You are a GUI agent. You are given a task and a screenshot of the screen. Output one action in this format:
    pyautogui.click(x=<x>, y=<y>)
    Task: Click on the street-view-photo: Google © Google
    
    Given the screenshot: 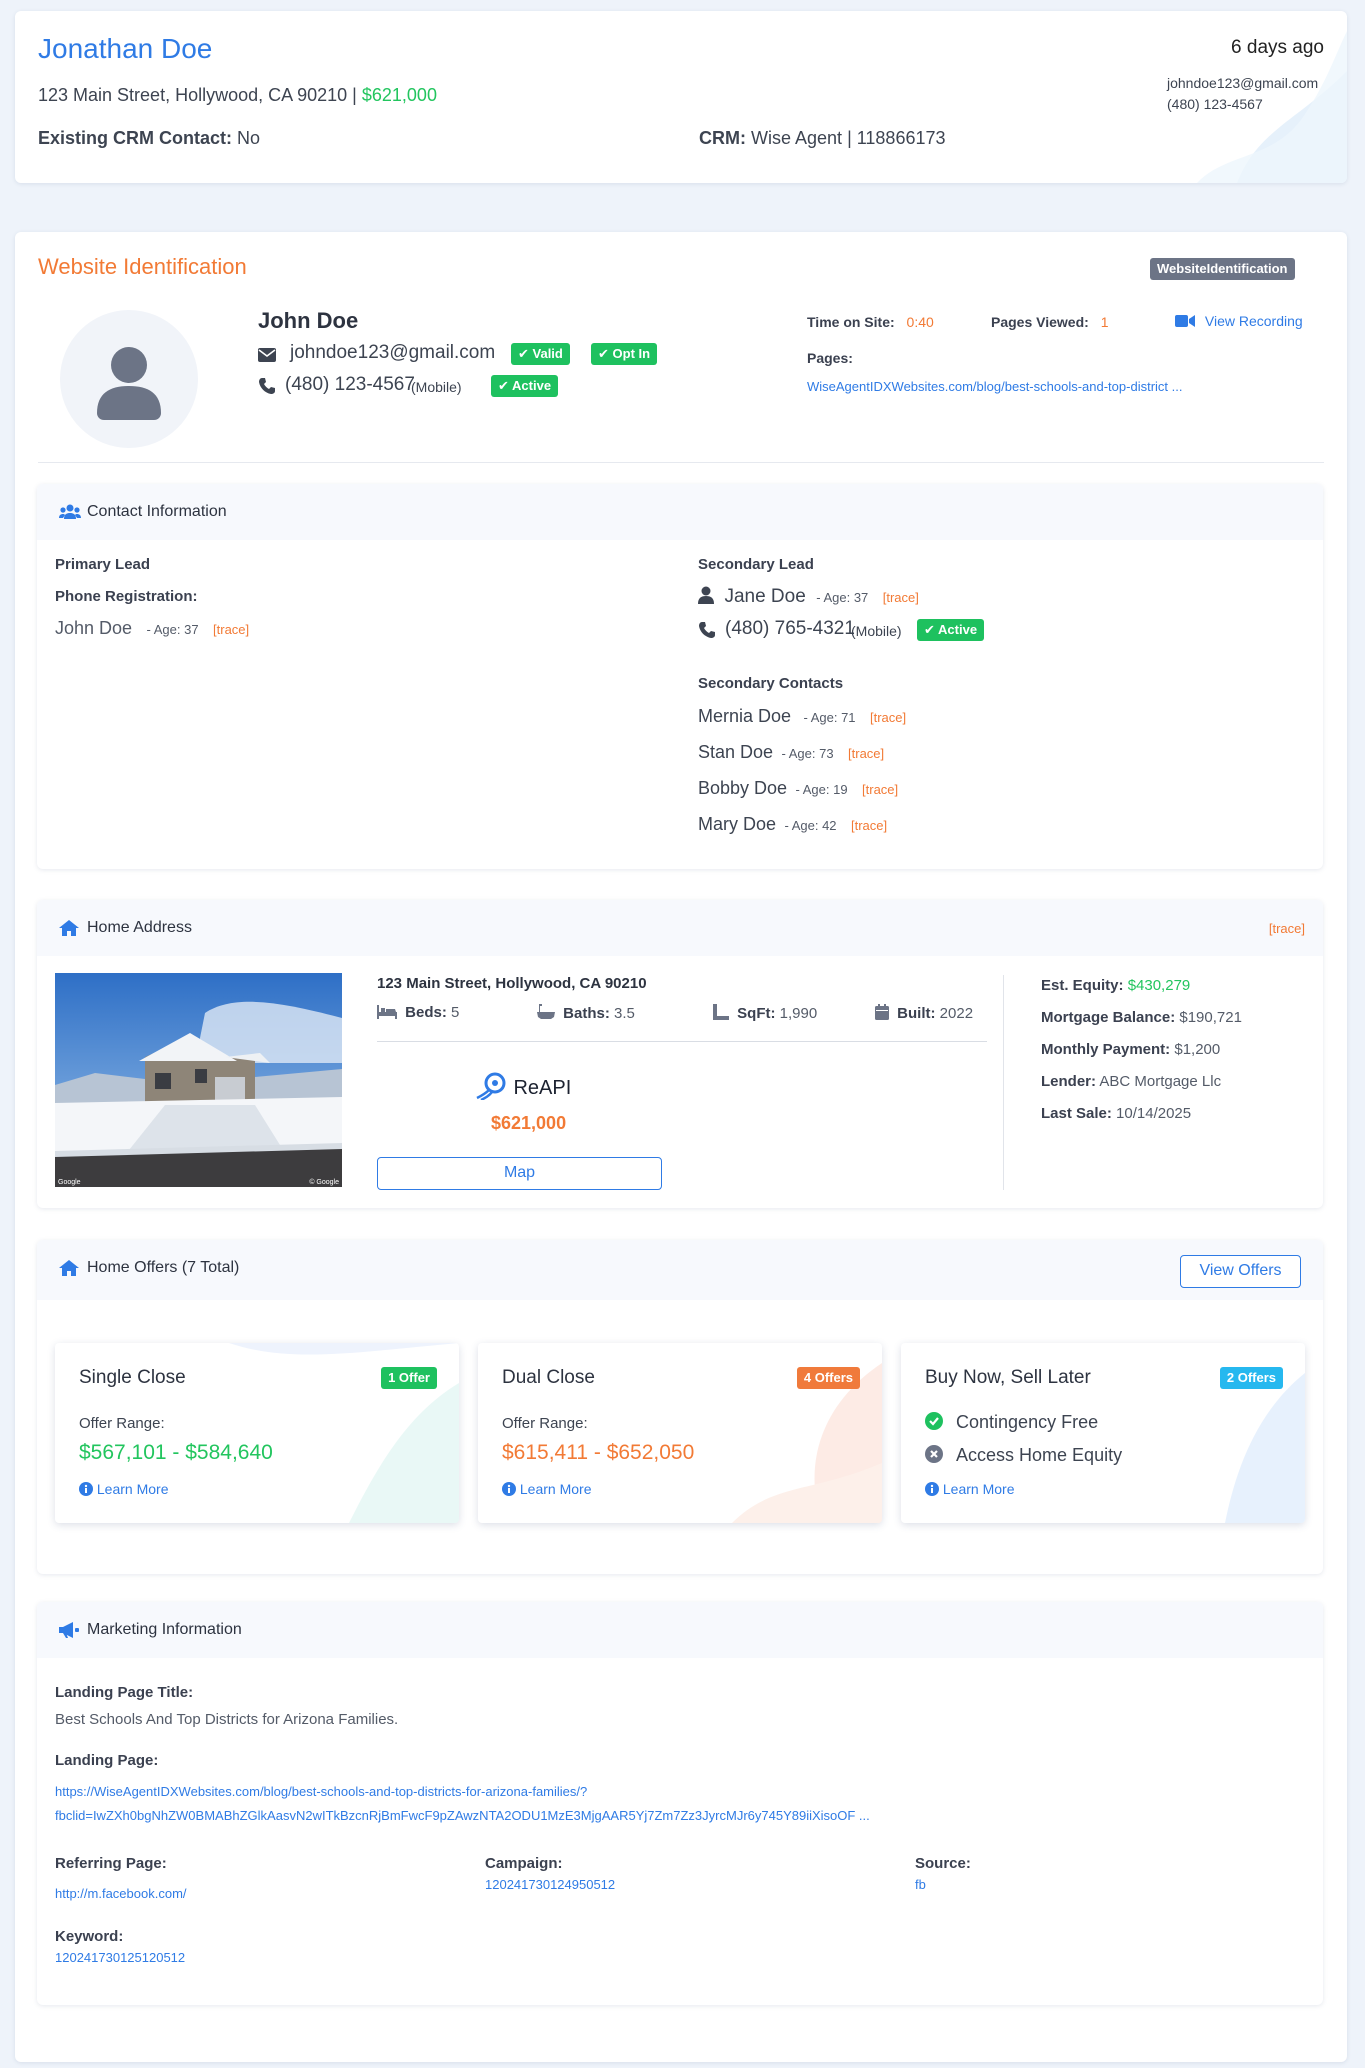 What is the action you would take?
    pyautogui.click(x=198, y=1080)
    